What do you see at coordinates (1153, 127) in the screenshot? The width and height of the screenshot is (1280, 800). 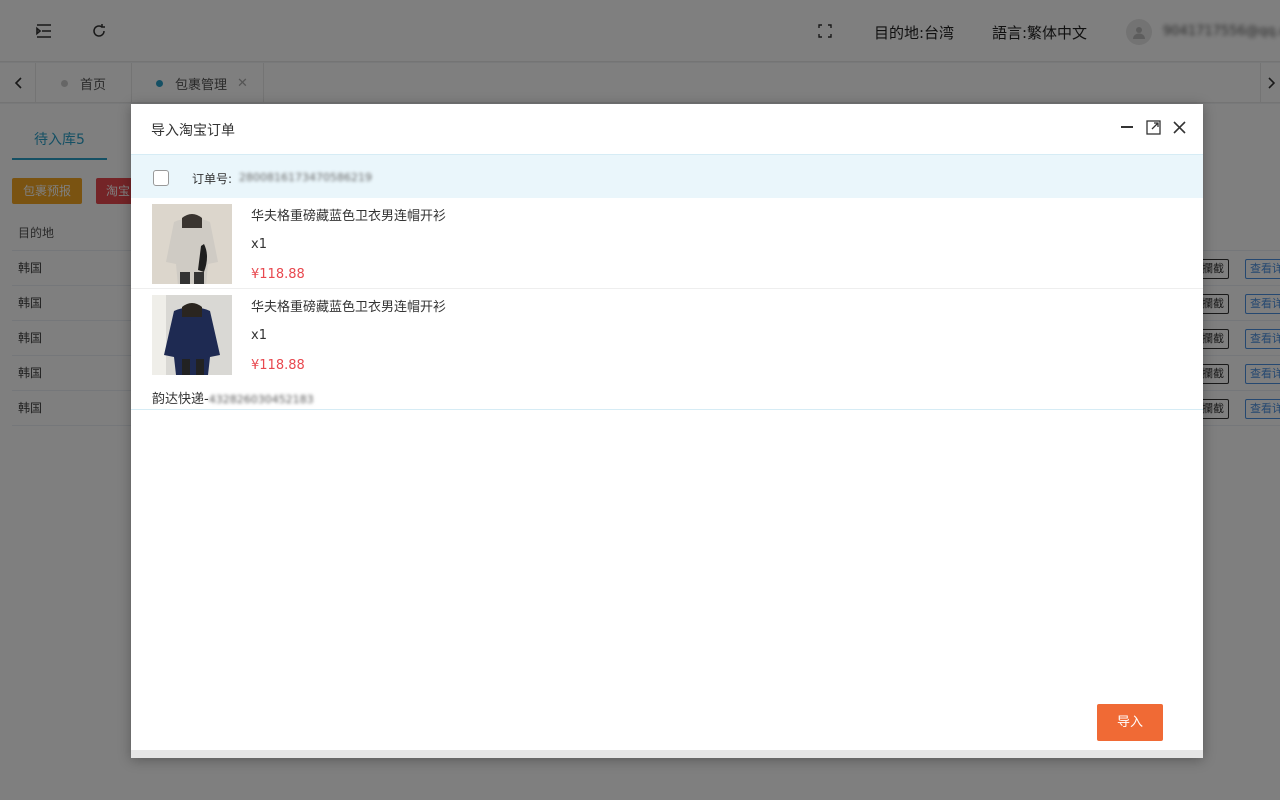 I see `maximize-icon` at bounding box center [1153, 127].